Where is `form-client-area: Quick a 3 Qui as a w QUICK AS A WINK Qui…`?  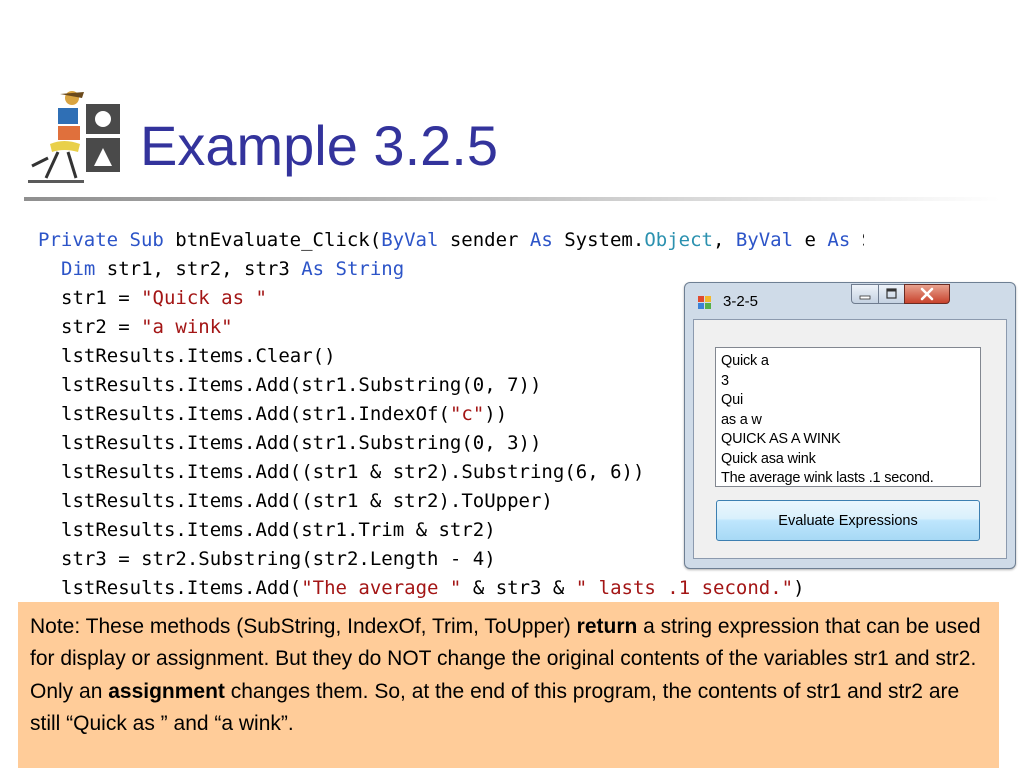 form-client-area: Quick a 3 Qui as a w QUICK AS A WINK Qui… is located at coordinates (850, 439).